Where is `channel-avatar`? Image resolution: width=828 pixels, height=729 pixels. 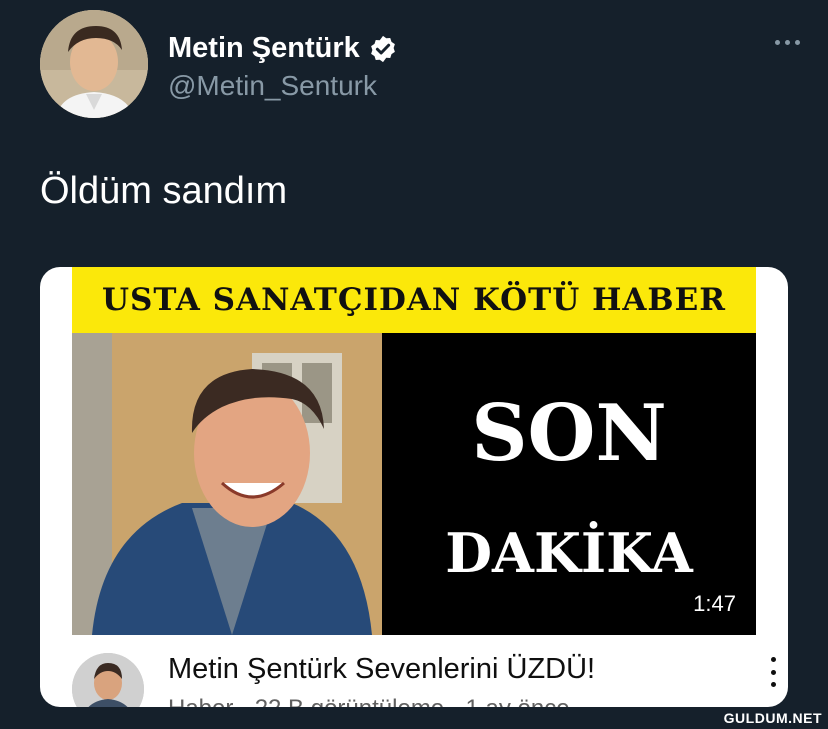 channel-avatar is located at coordinates (108, 680).